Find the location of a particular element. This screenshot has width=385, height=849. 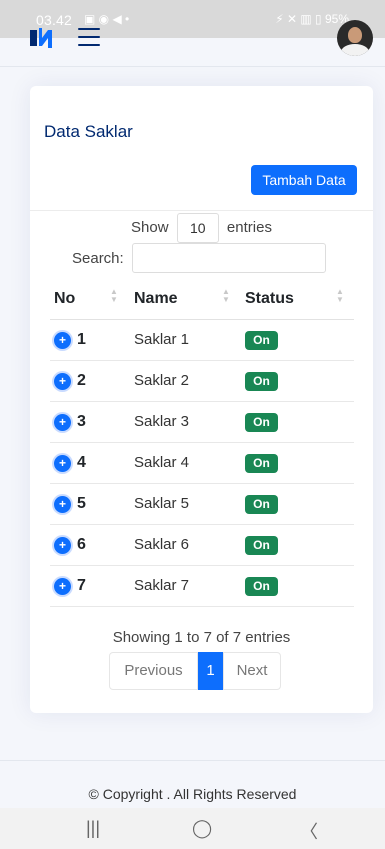

search-control: Search: is located at coordinates (199, 258).